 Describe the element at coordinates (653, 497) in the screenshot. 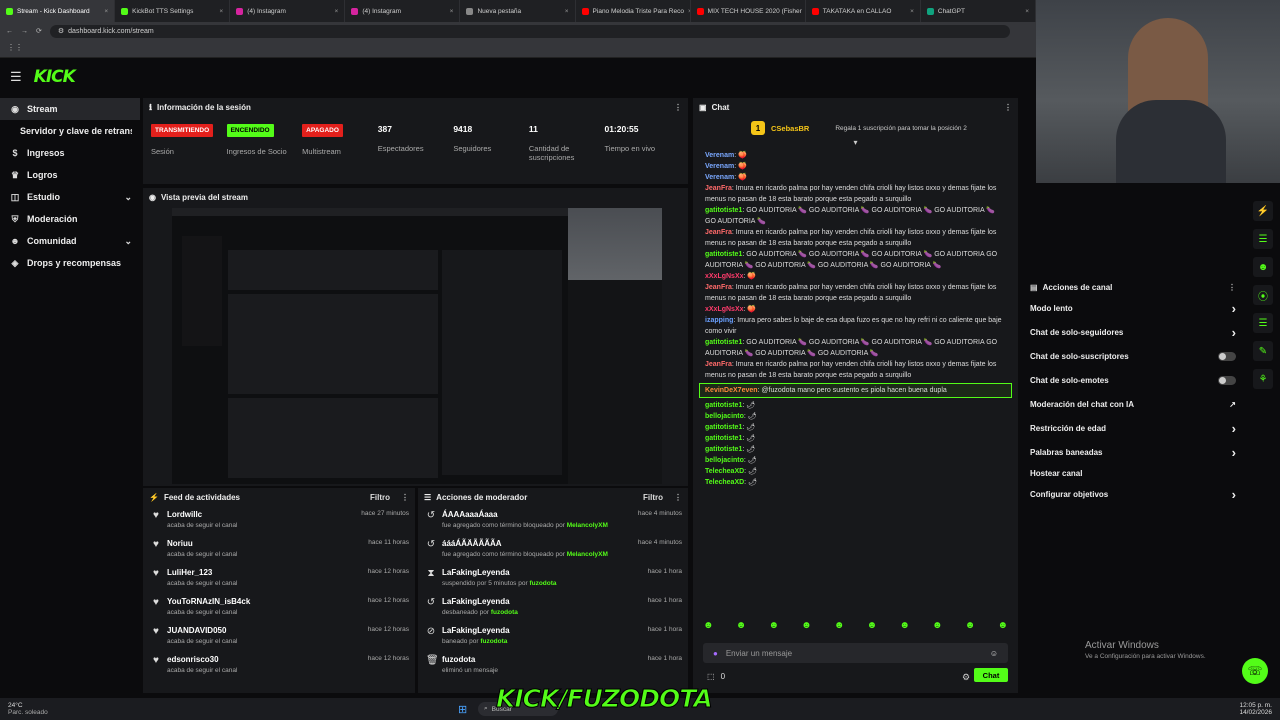

I see `modactions-filter-button: Filtro` at that location.